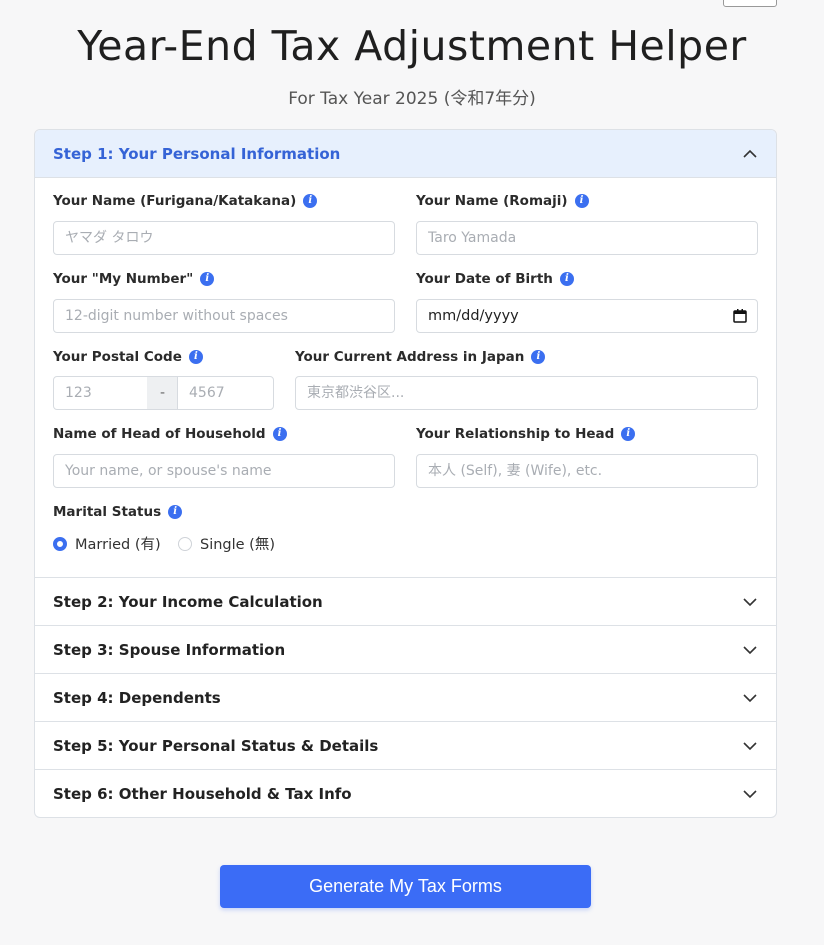 The image size is (824, 945). I want to click on step-4-header: Step 4: Dependents, so click(405, 697).